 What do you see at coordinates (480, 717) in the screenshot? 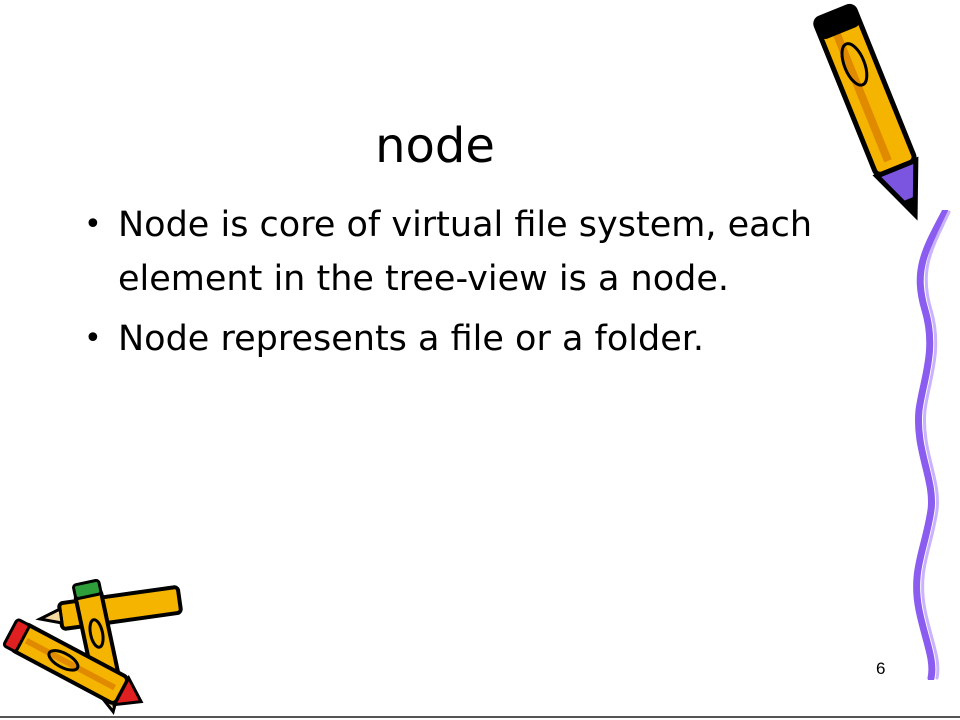
I see `bottom-divider` at bounding box center [480, 717].